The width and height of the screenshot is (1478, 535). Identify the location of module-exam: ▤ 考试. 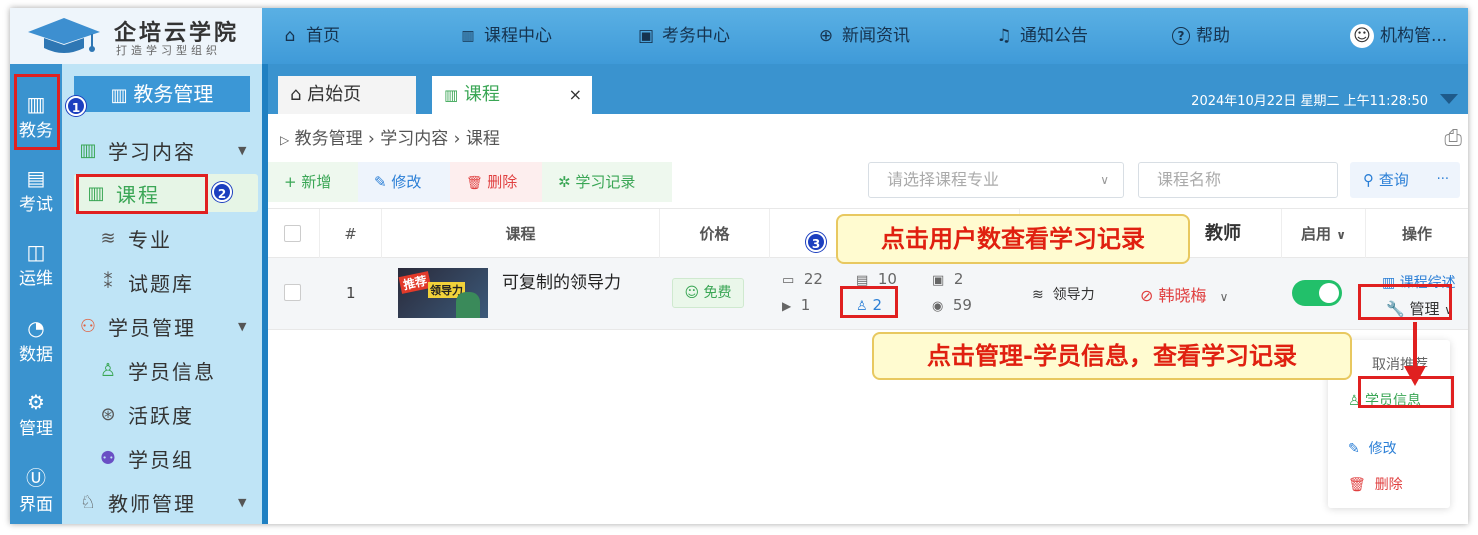
(36, 190).